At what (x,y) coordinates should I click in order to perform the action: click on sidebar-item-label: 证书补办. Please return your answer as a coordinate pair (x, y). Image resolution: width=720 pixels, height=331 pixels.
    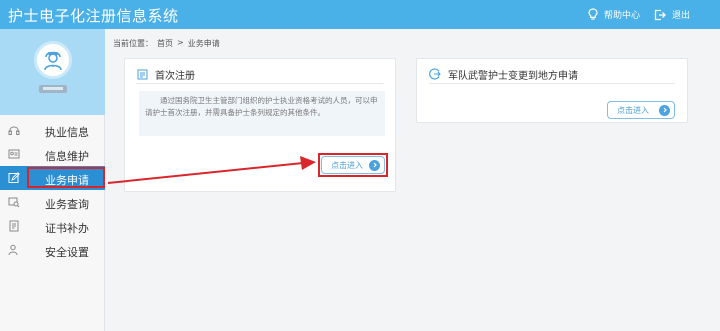
    Looking at the image, I should click on (67, 228).